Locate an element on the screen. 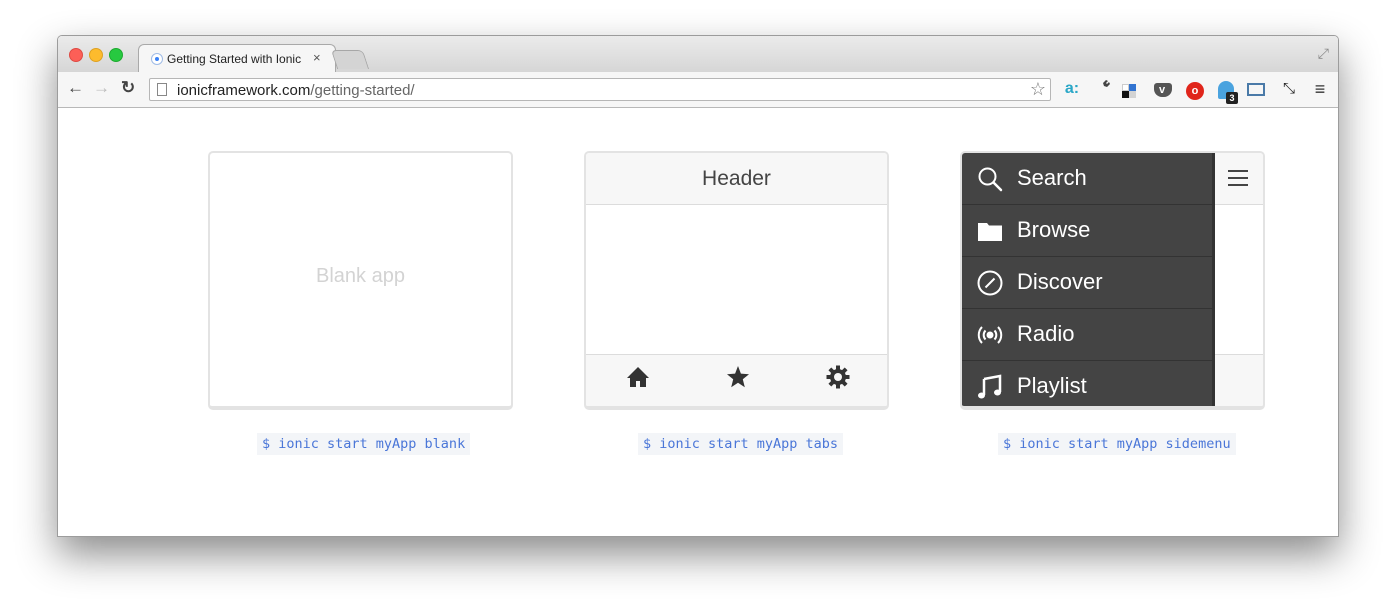  tab-bar is located at coordinates (736, 380).